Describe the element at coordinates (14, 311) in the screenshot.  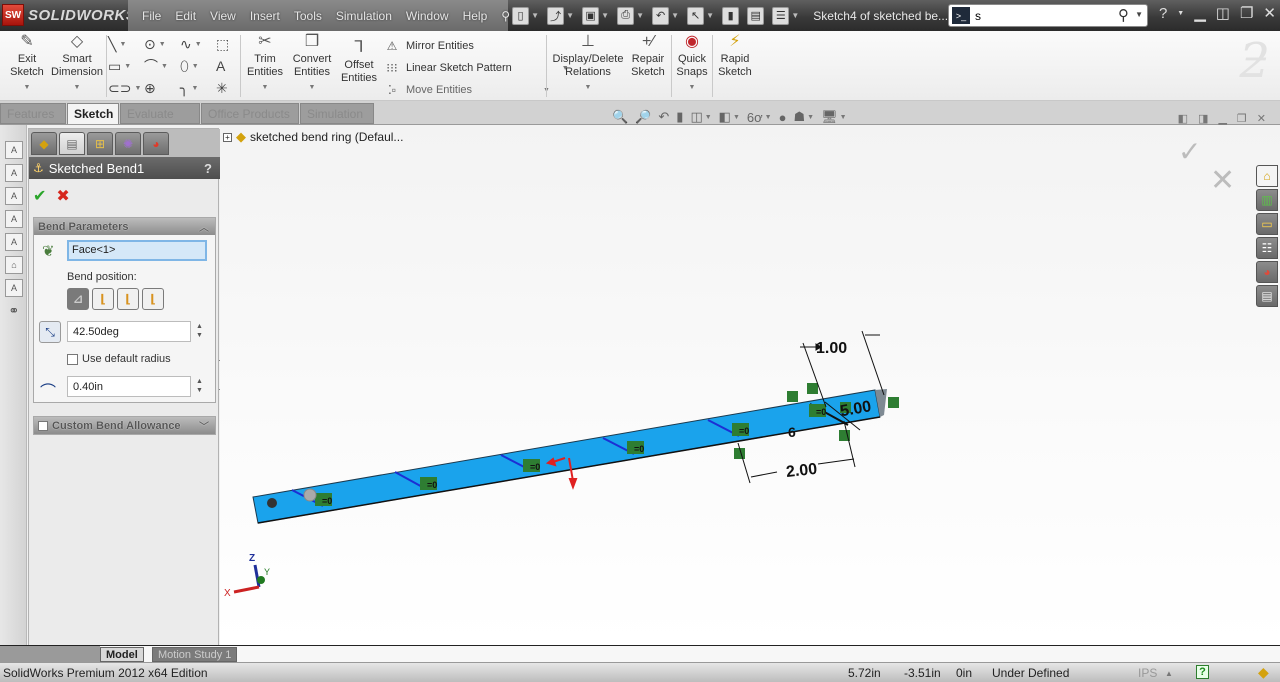
I see `link-icon: ⚭` at that location.